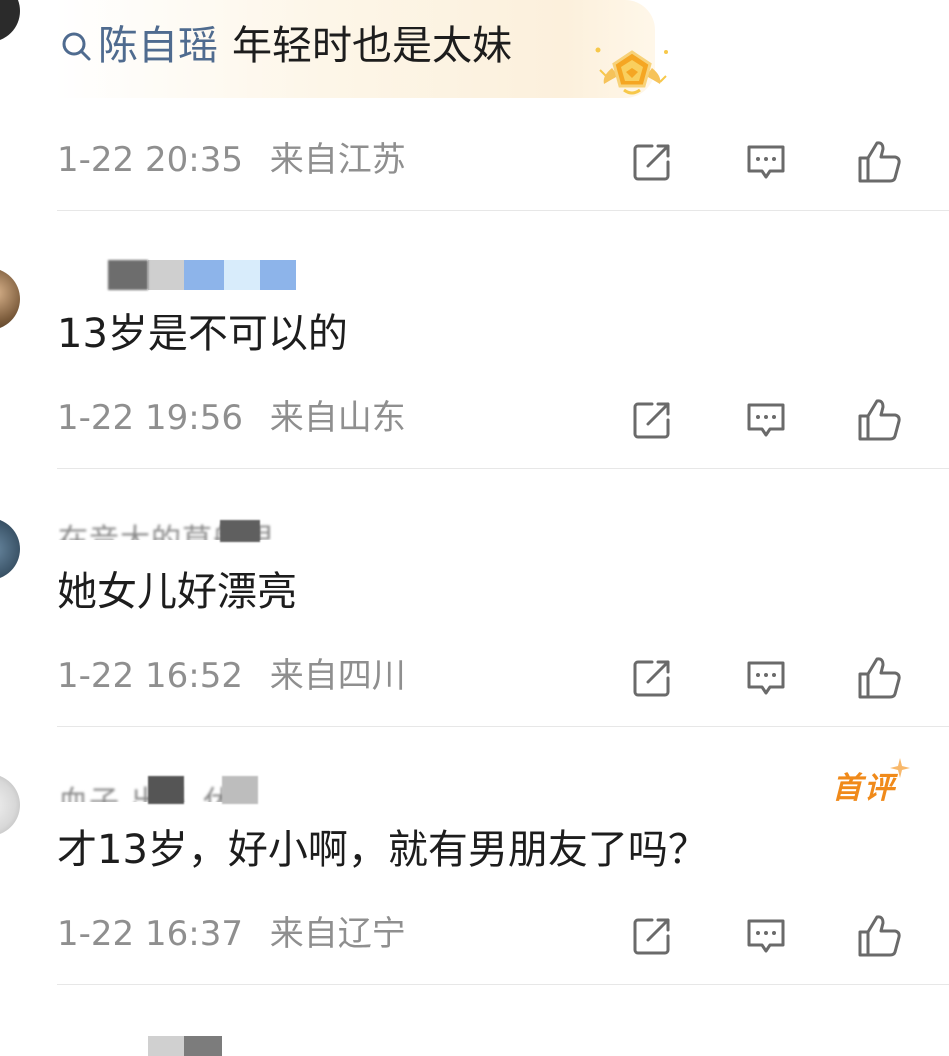 The height and width of the screenshot is (1056, 949). I want to click on comment-item, so click(474, 1021).